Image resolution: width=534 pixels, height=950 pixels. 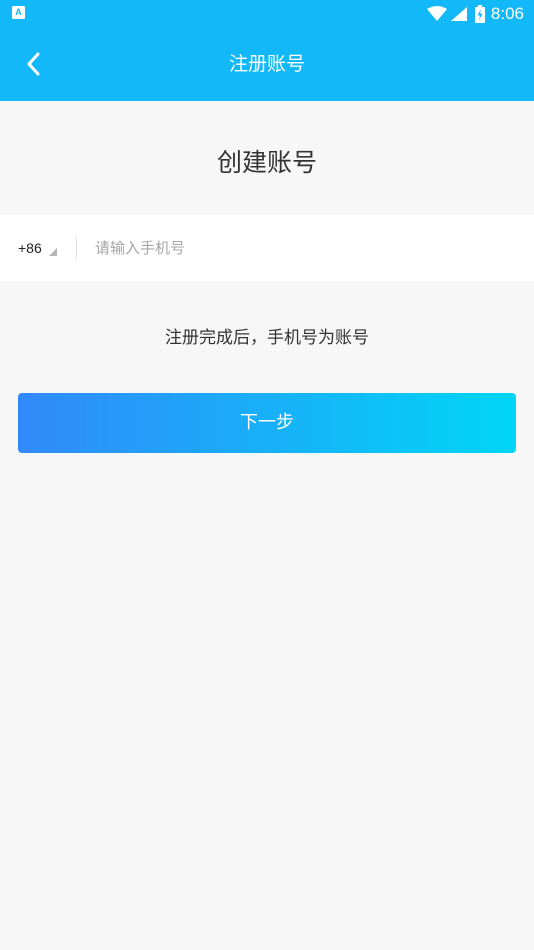 I want to click on country-code-label: +86, so click(x=30, y=248).